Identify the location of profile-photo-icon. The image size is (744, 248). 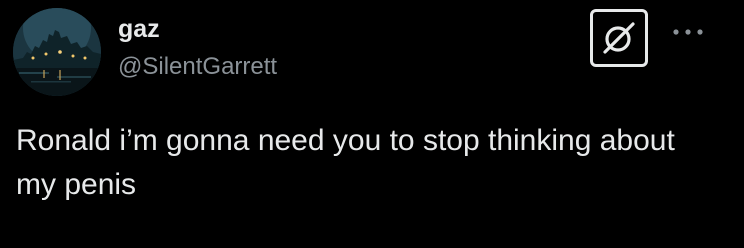
(57, 52).